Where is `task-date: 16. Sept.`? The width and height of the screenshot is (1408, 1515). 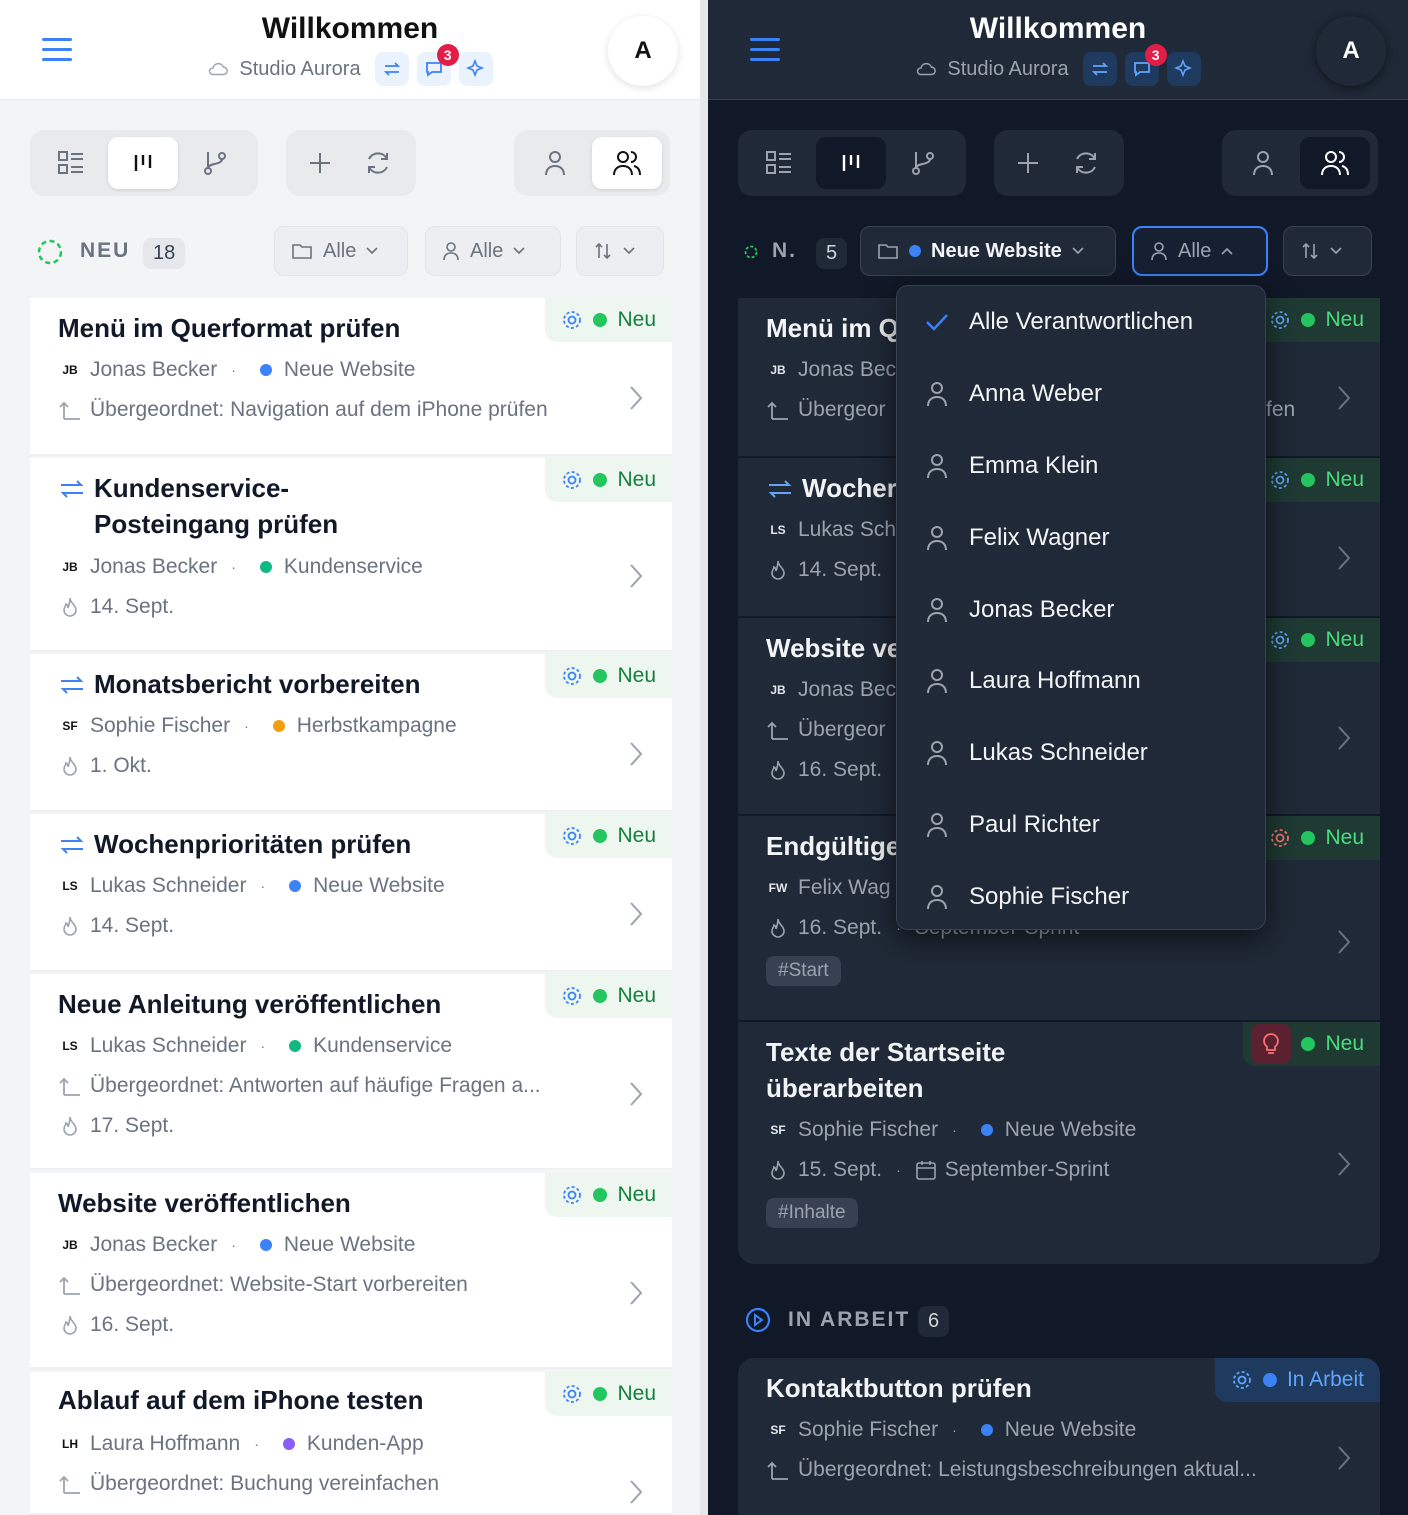 task-date: 16. Sept. is located at coordinates (824, 770).